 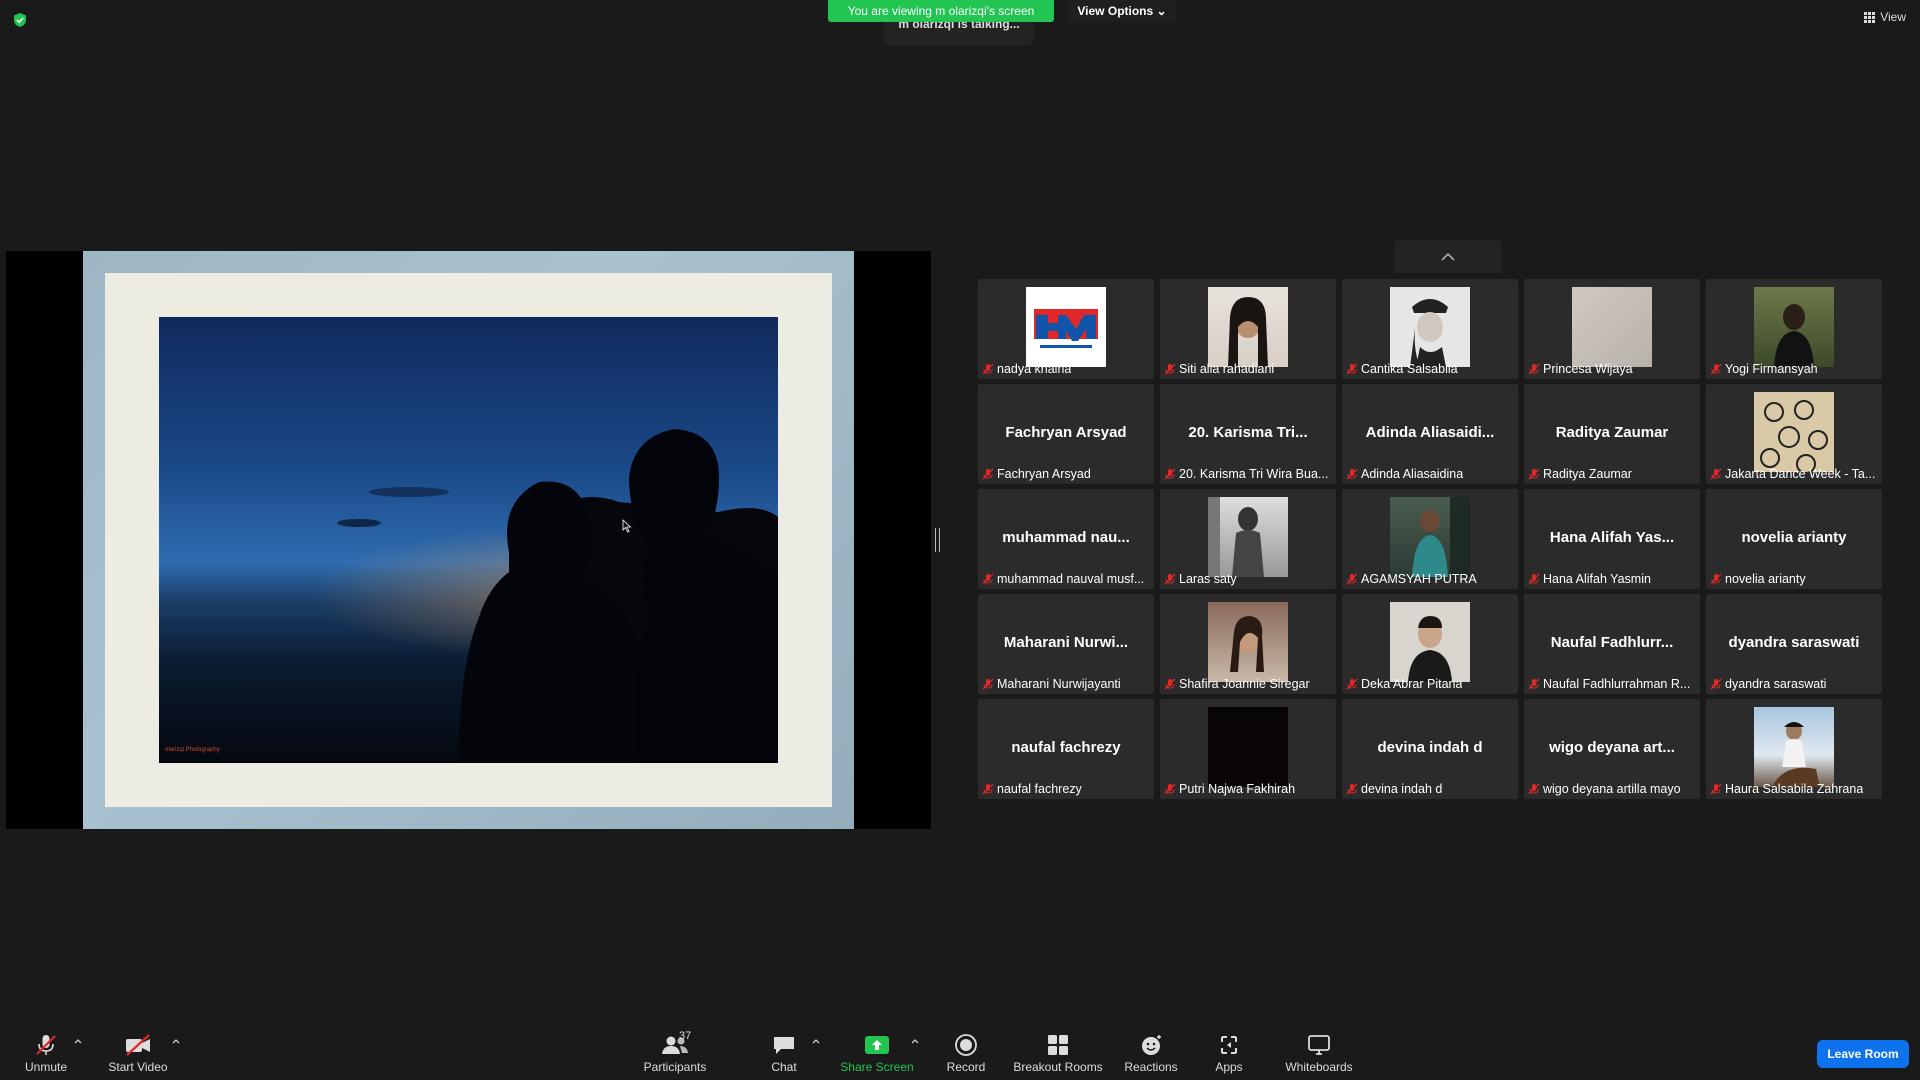 What do you see at coordinates (1795, 789) in the screenshot?
I see `participant-name-row: Haura Salsabila Zahrana` at bounding box center [1795, 789].